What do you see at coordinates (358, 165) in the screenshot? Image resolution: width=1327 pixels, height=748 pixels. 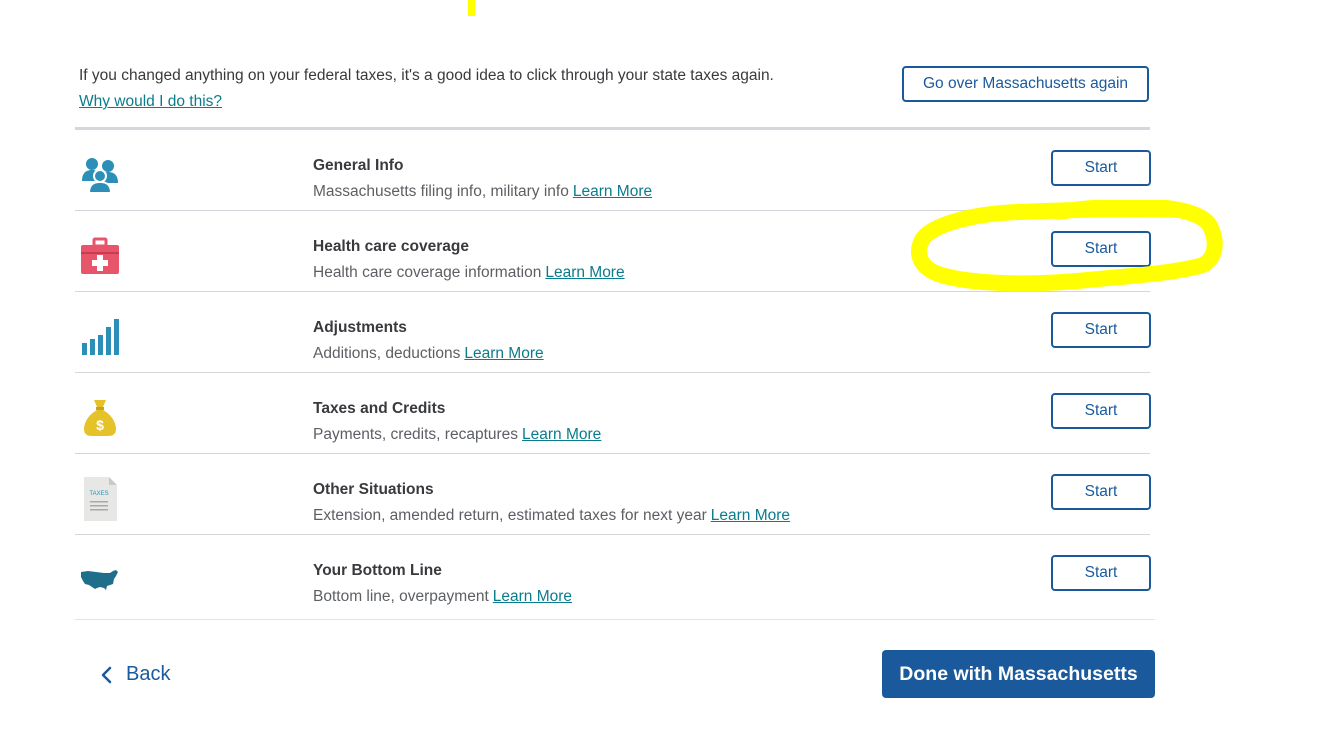 I see `section-title: General Info` at bounding box center [358, 165].